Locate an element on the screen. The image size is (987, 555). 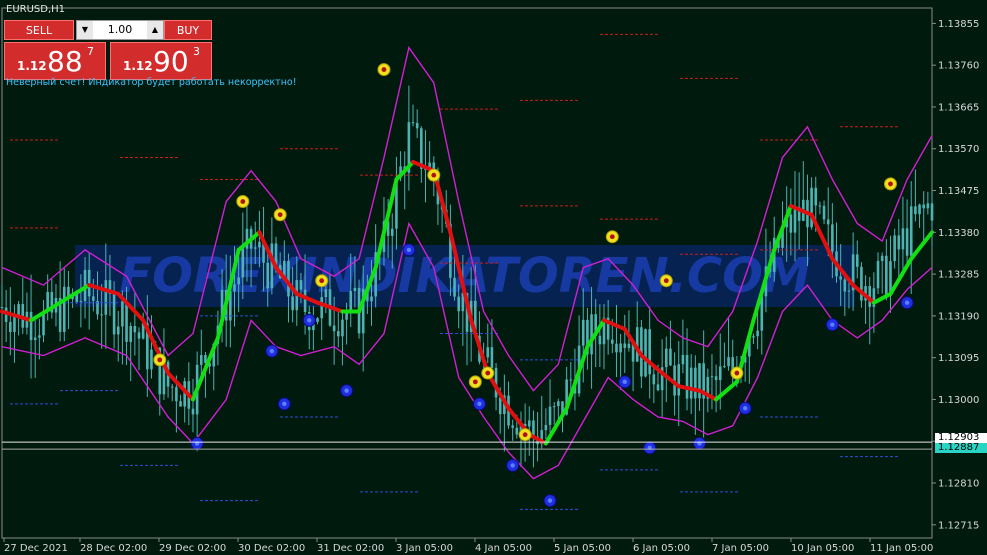
x-tick-label: 30 Dec 02:00 is located at coordinates (271, 548).